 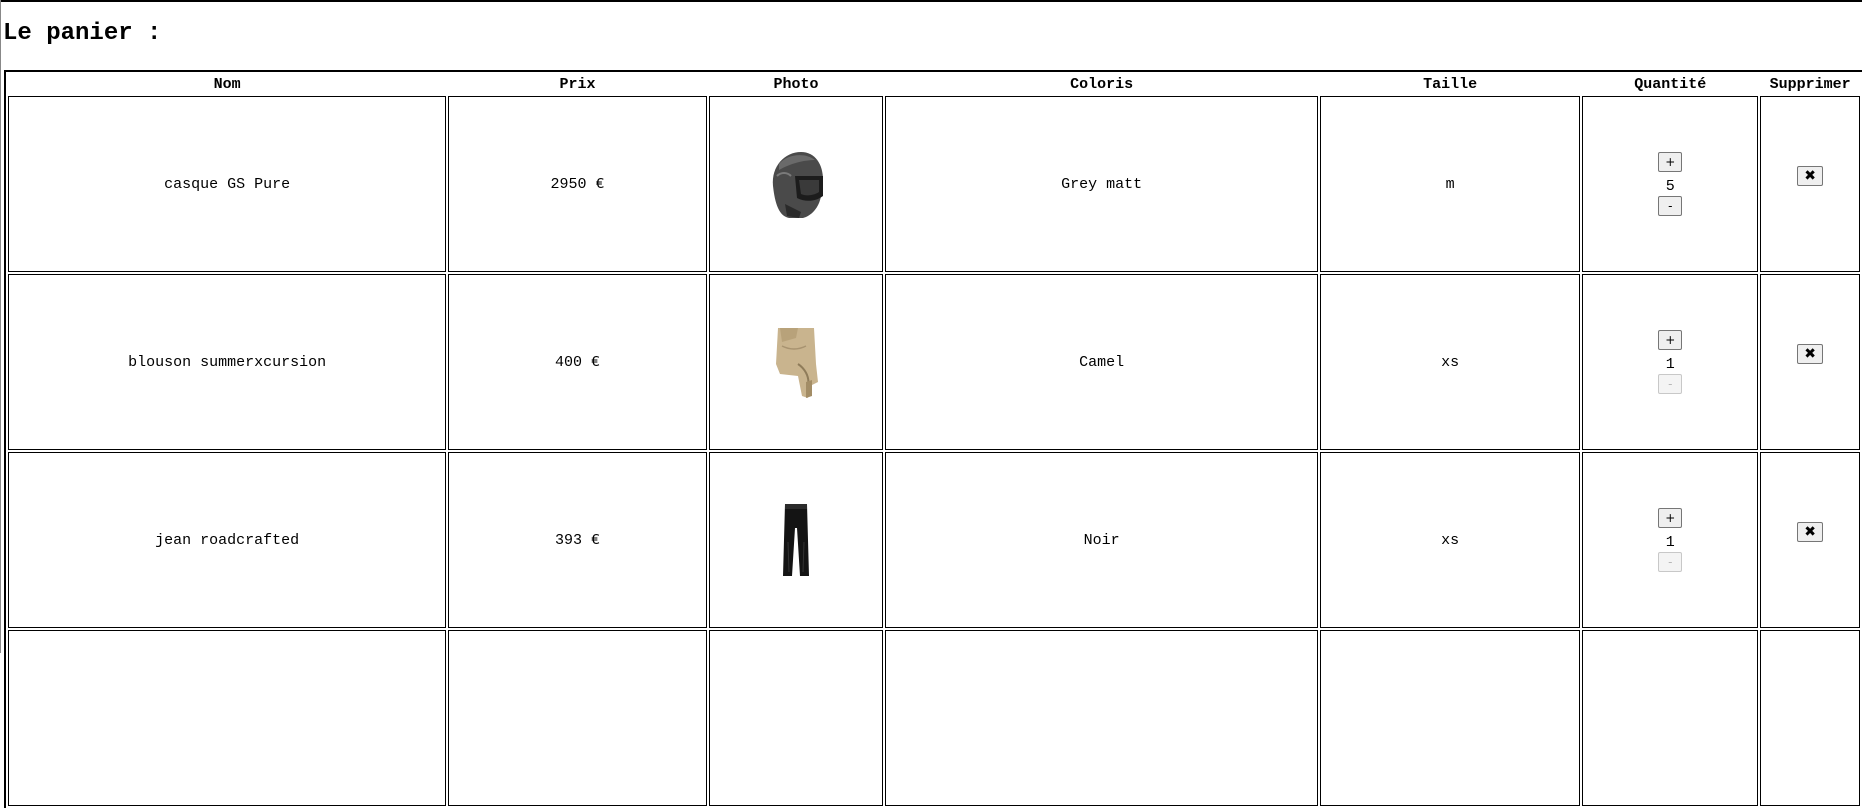 I want to click on product-size, so click(x=1450, y=718).